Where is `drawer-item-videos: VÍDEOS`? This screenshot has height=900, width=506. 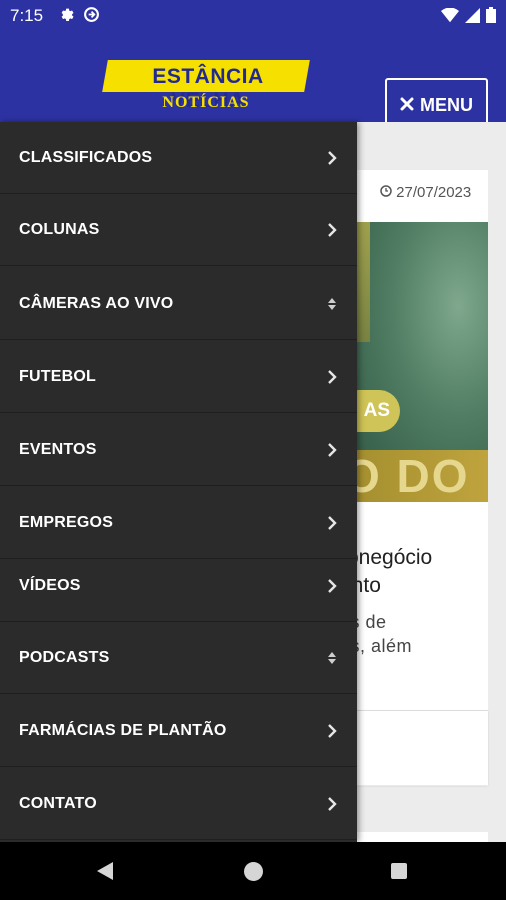
drawer-item-videos: VÍDEOS is located at coordinates (178, 586).